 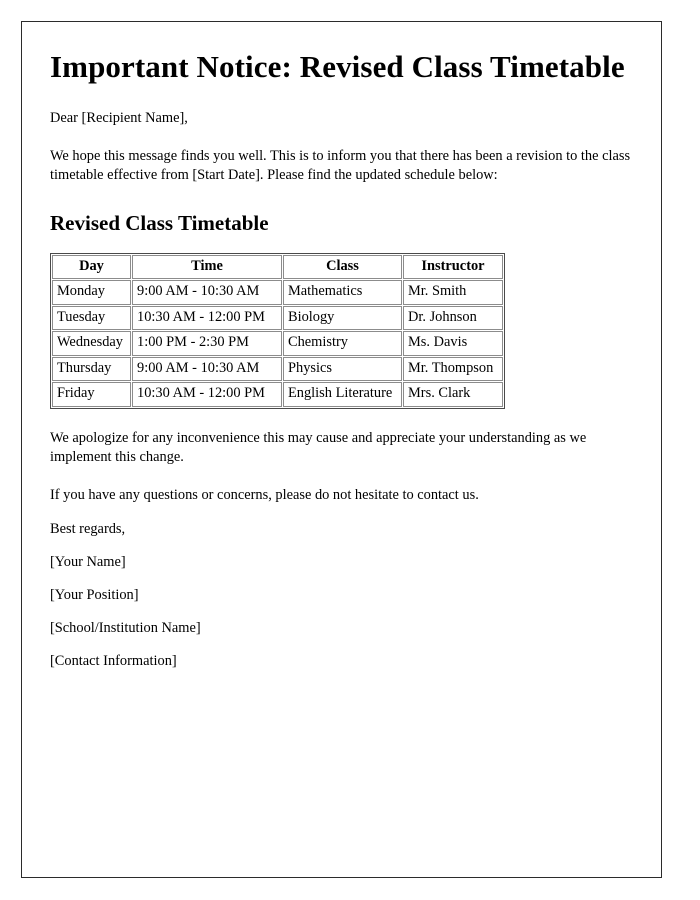 What do you see at coordinates (342, 267) in the screenshot?
I see `column-header-class: Class` at bounding box center [342, 267].